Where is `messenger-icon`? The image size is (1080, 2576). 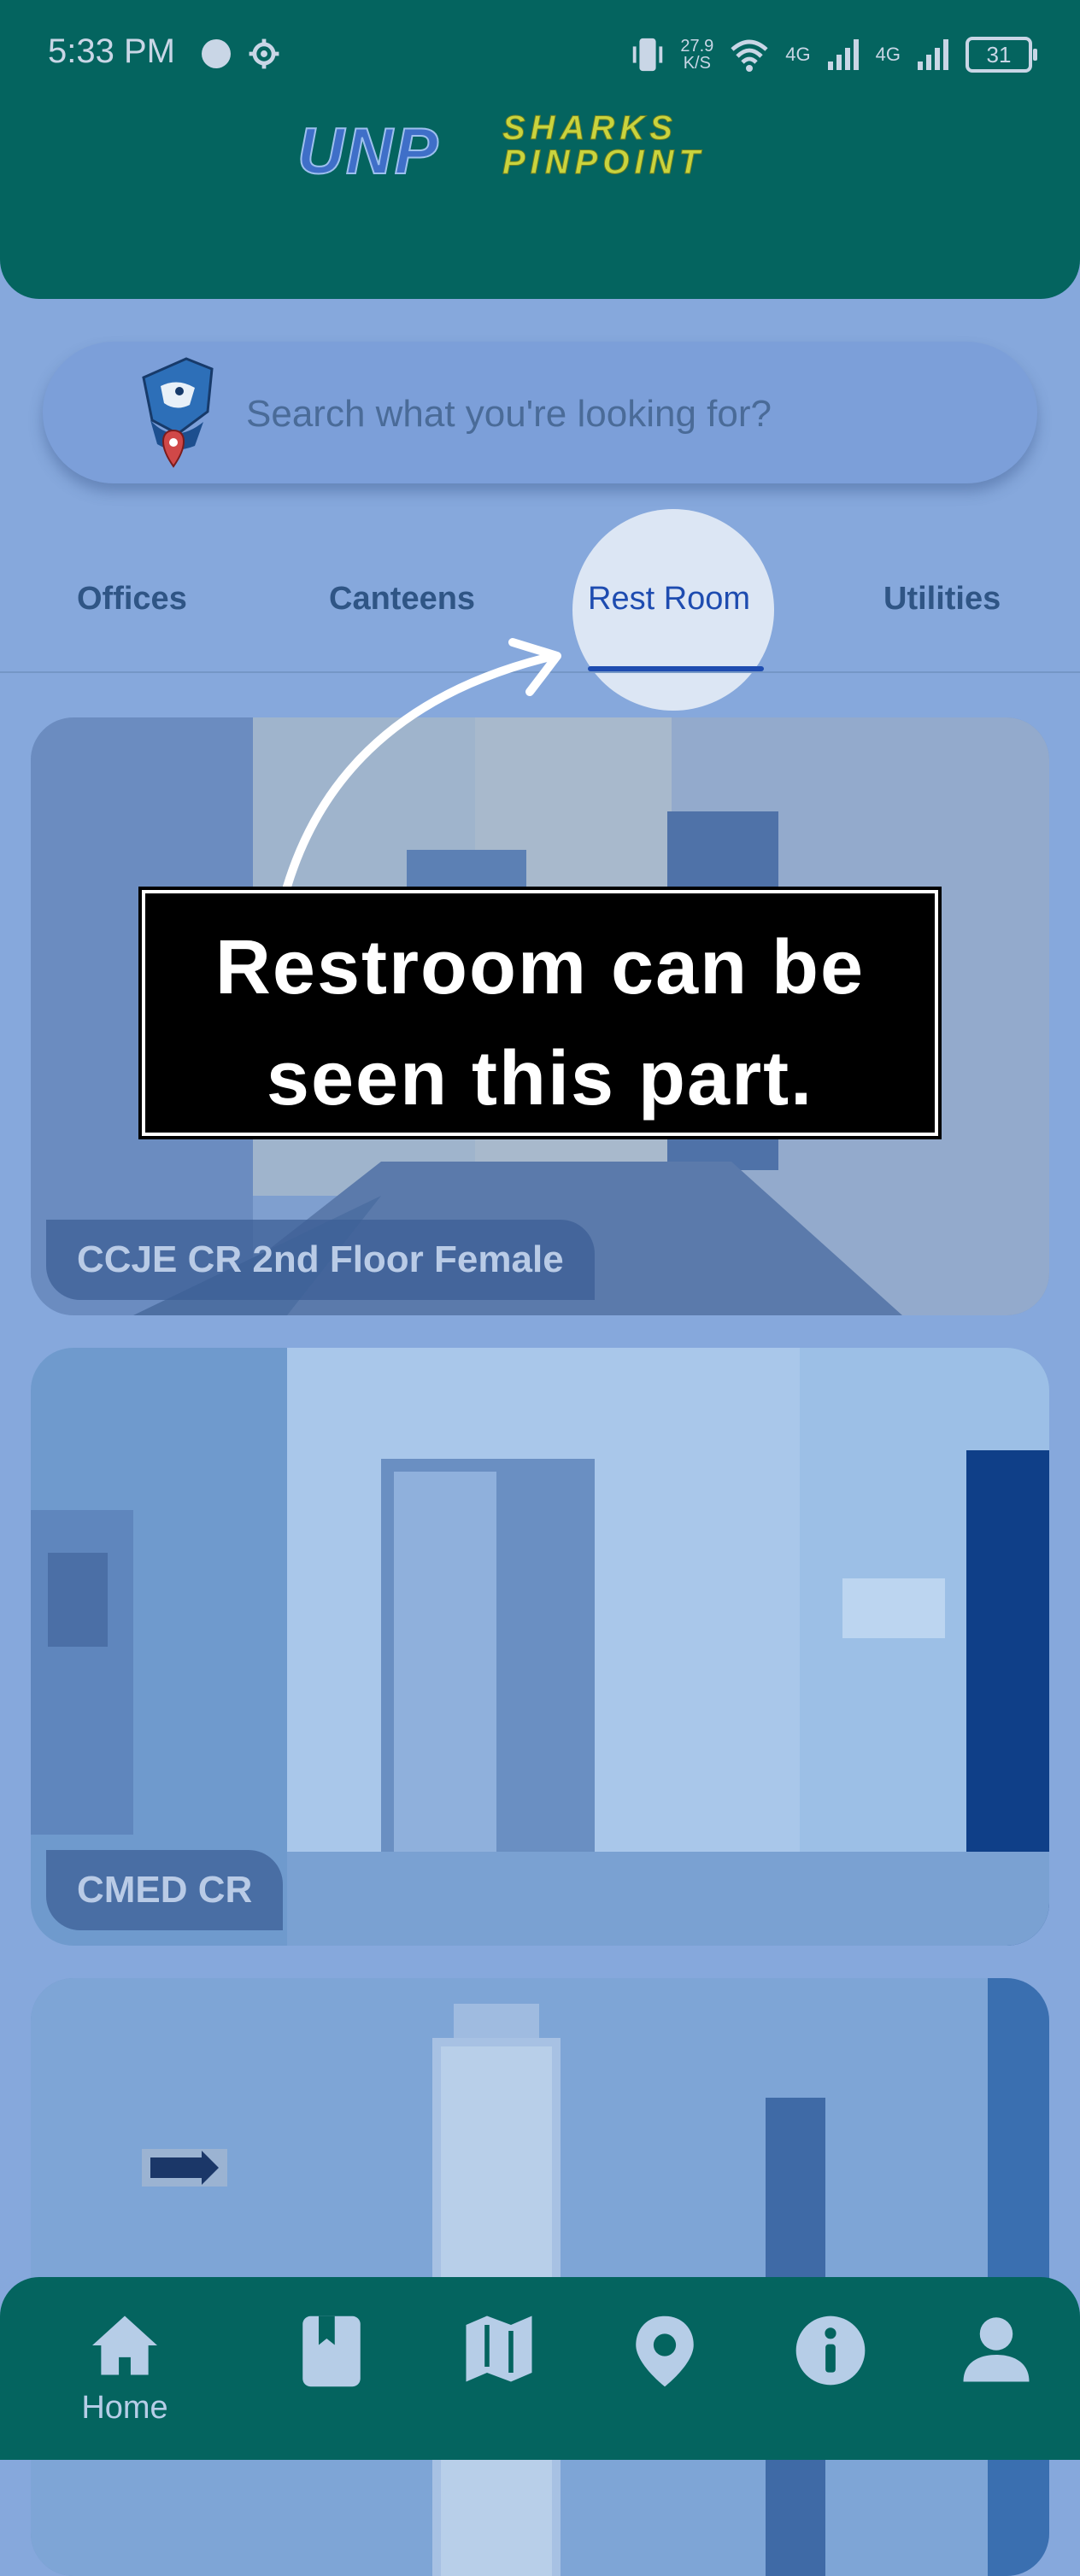 messenger-icon is located at coordinates (216, 53).